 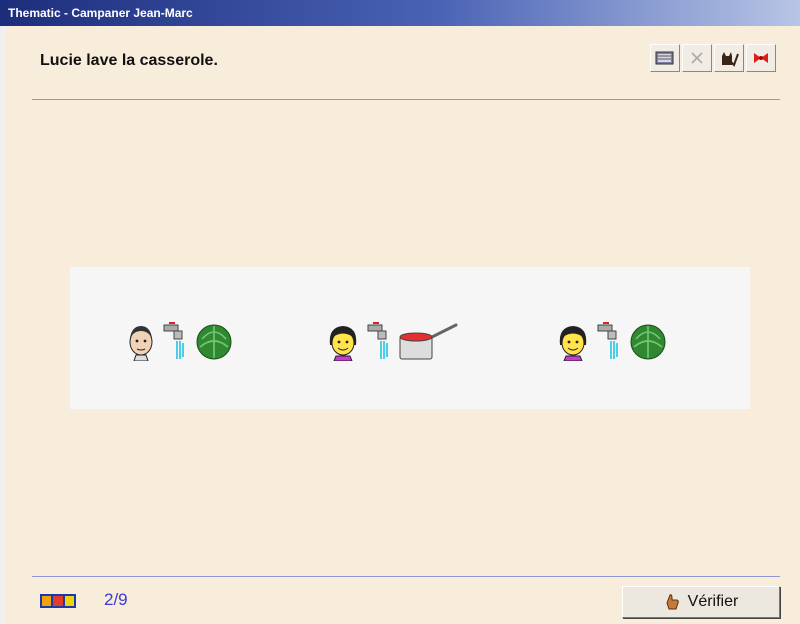 I want to click on bottom-divider, so click(x=406, y=576).